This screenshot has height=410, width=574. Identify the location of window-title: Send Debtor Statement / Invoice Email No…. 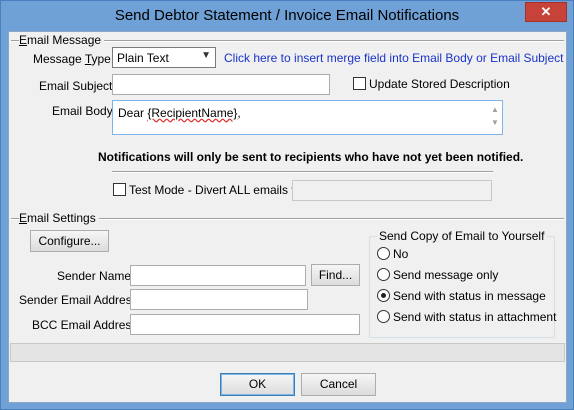
(287, 15).